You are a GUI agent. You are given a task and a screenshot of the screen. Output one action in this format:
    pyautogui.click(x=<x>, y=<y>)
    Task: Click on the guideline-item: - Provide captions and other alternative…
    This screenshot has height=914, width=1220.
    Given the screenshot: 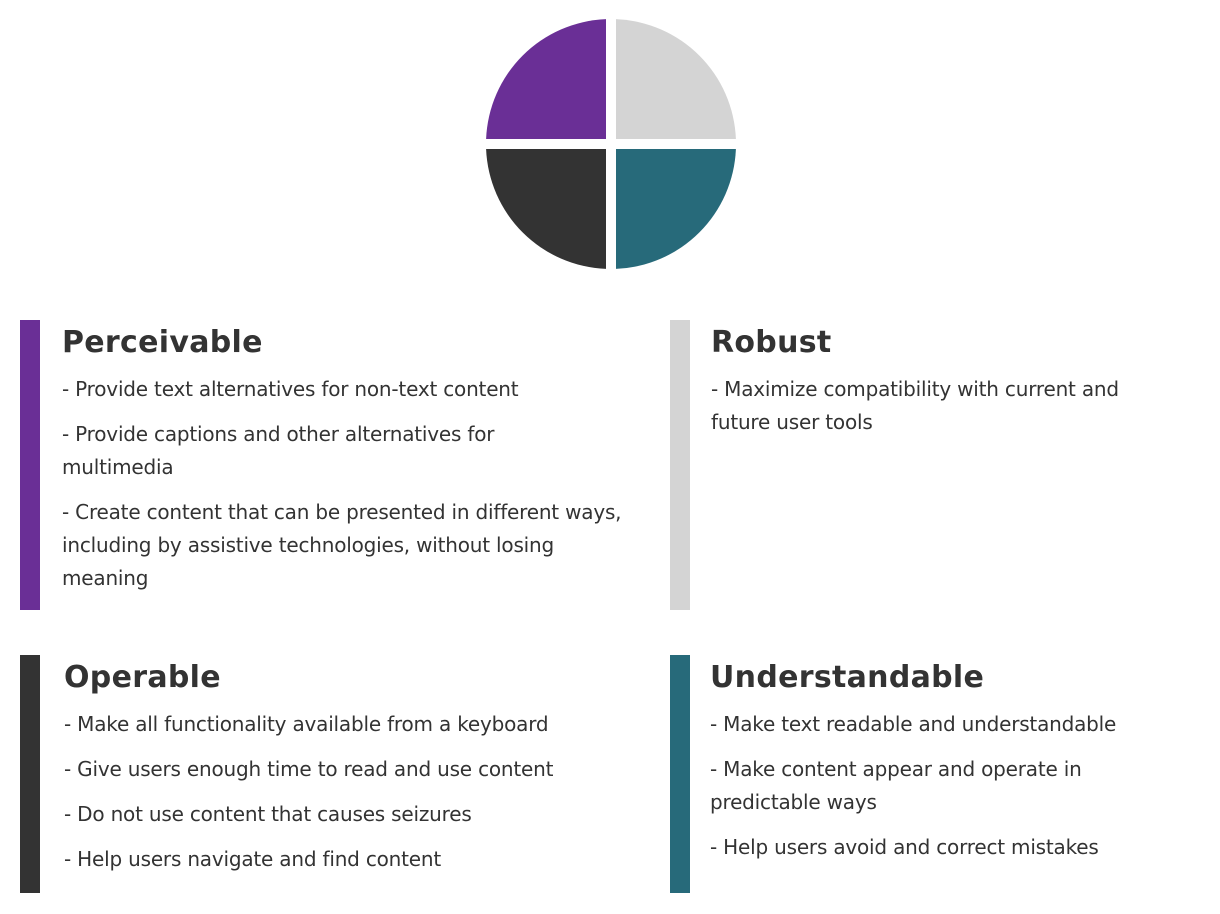 What is the action you would take?
    pyautogui.click(x=278, y=450)
    